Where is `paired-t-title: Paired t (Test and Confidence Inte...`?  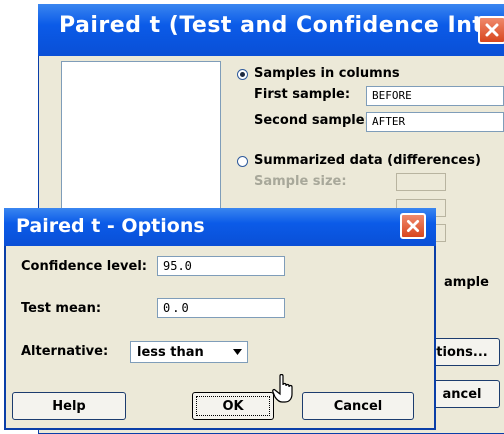 paired-t-title: Paired t (Test and Confidence Inte... is located at coordinates (281, 25).